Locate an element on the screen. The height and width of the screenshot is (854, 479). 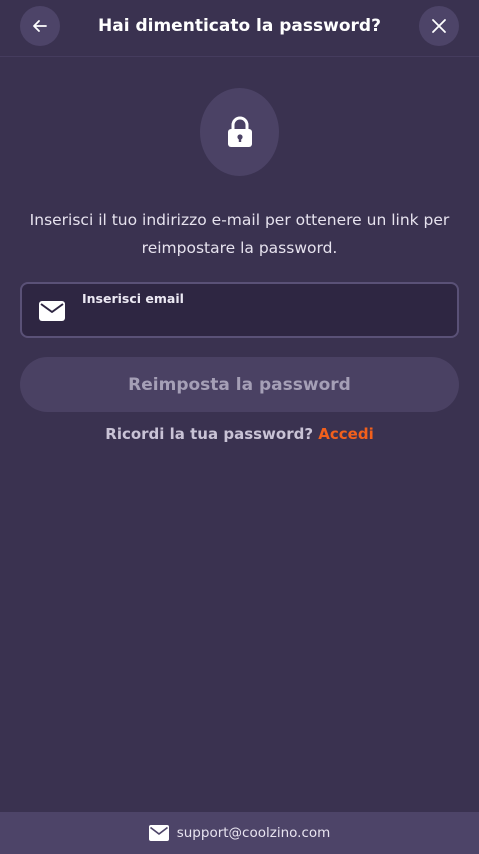
close-button is located at coordinates (439, 26).